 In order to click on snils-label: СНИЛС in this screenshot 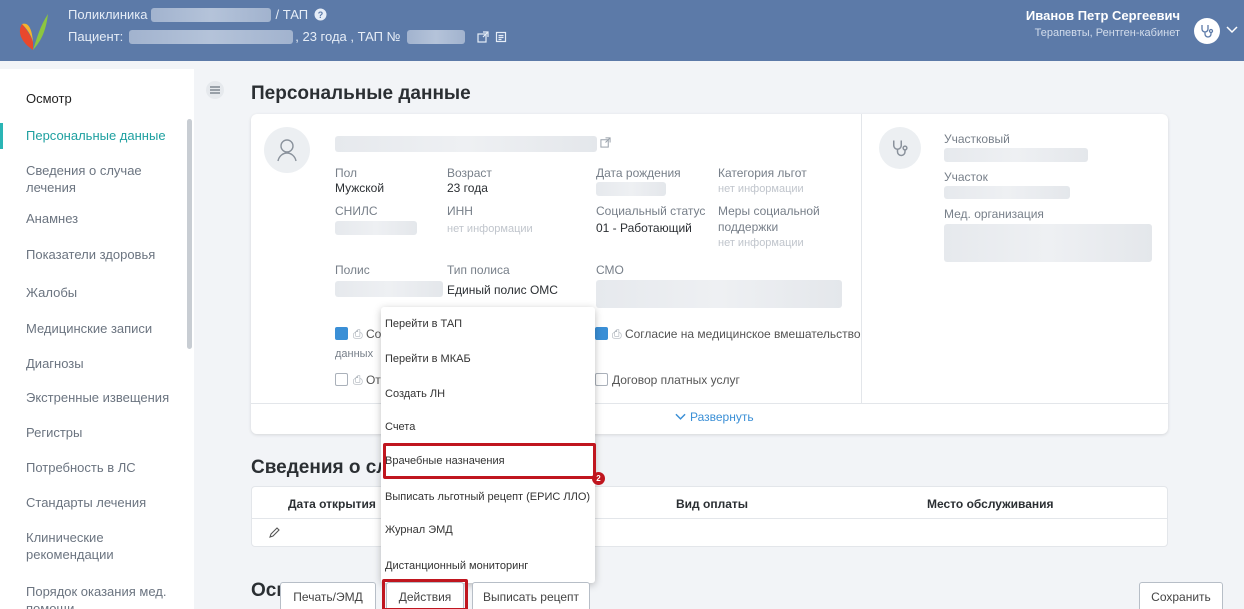, I will do `click(356, 211)`.